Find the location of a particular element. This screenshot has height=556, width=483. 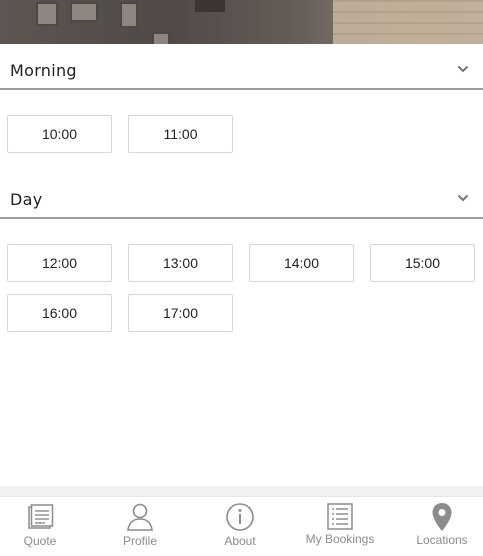

time-slot-button: 10:00 is located at coordinates (59, 134).